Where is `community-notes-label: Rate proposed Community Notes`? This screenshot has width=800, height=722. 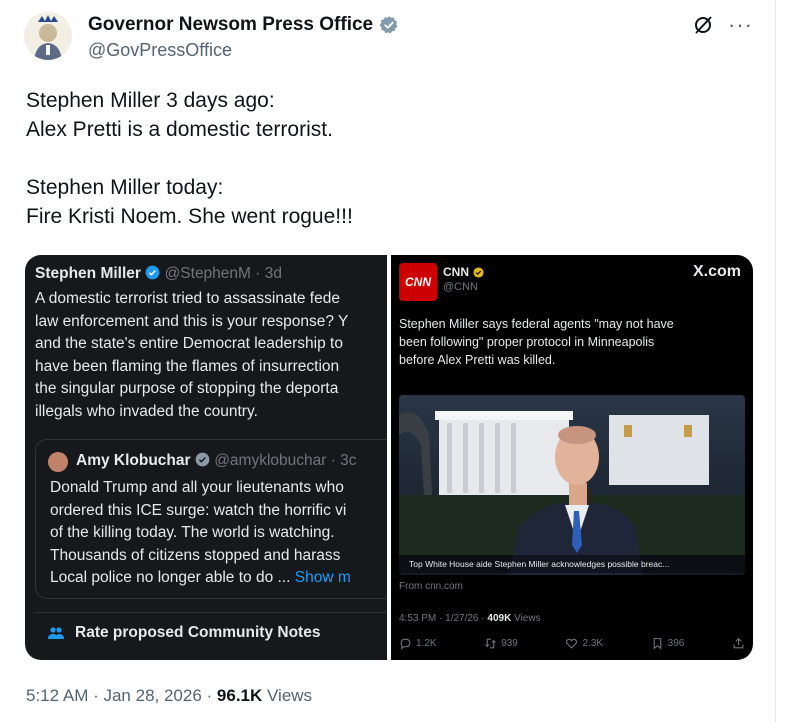
community-notes-label: Rate proposed Community Notes is located at coordinates (198, 632).